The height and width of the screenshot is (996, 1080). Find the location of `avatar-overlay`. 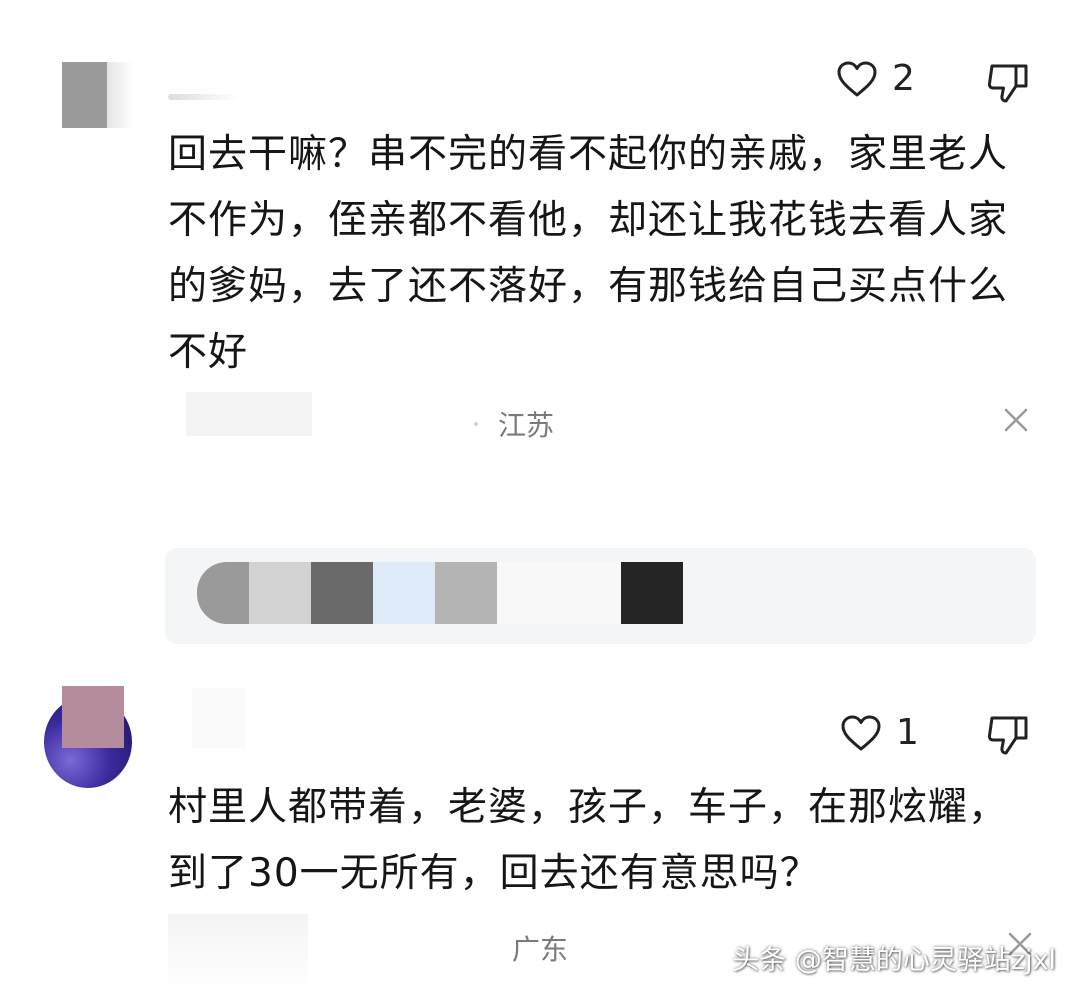

avatar-overlay is located at coordinates (93, 717).